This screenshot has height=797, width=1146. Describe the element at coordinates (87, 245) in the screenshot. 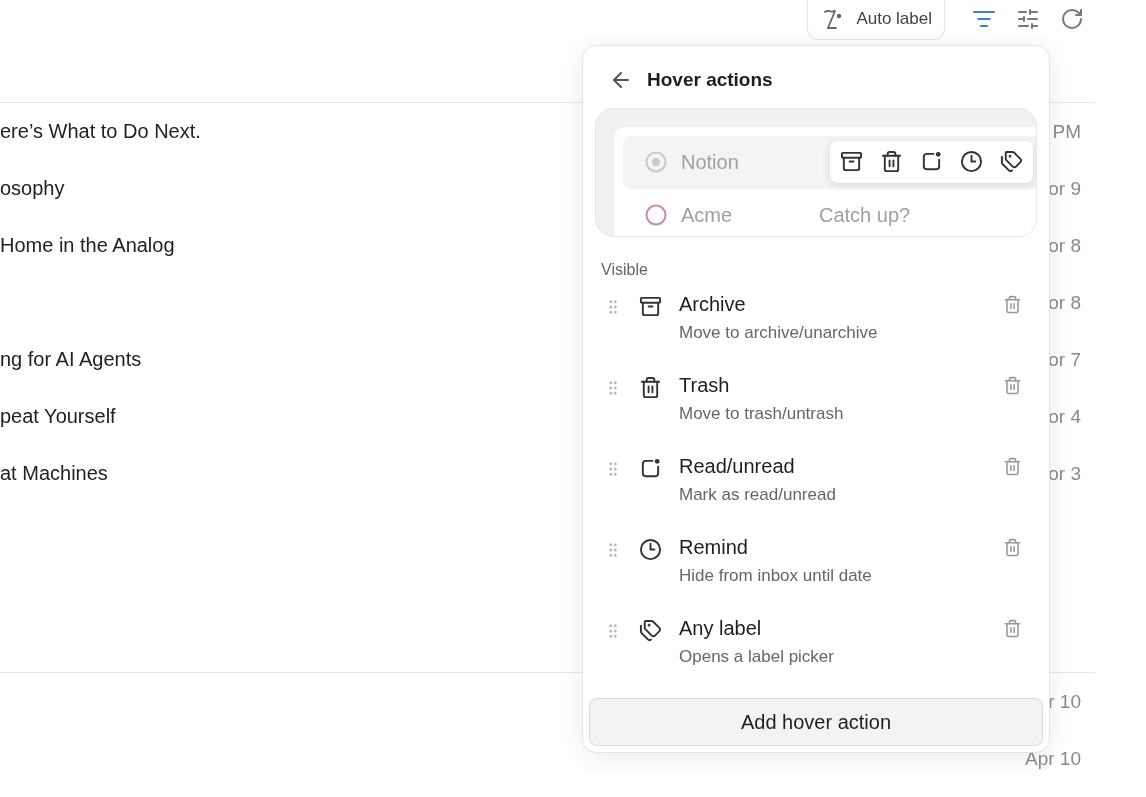

I see `email-subject: Home in the Analog` at that location.